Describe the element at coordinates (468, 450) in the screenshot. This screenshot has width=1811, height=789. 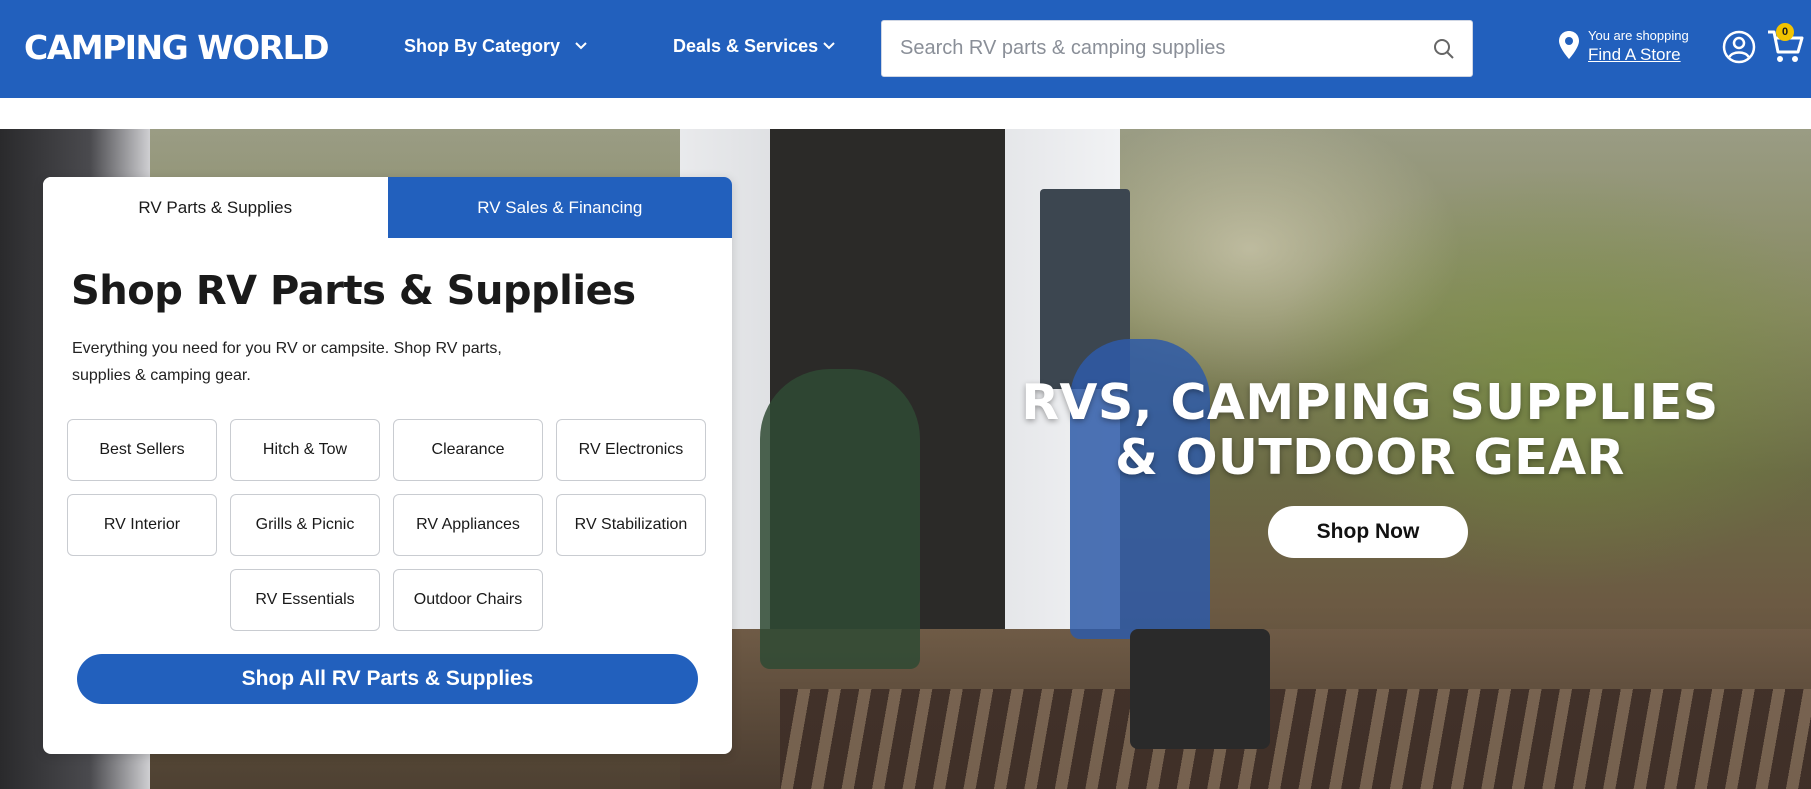
I see `category-chip-clearance: Clearance` at that location.